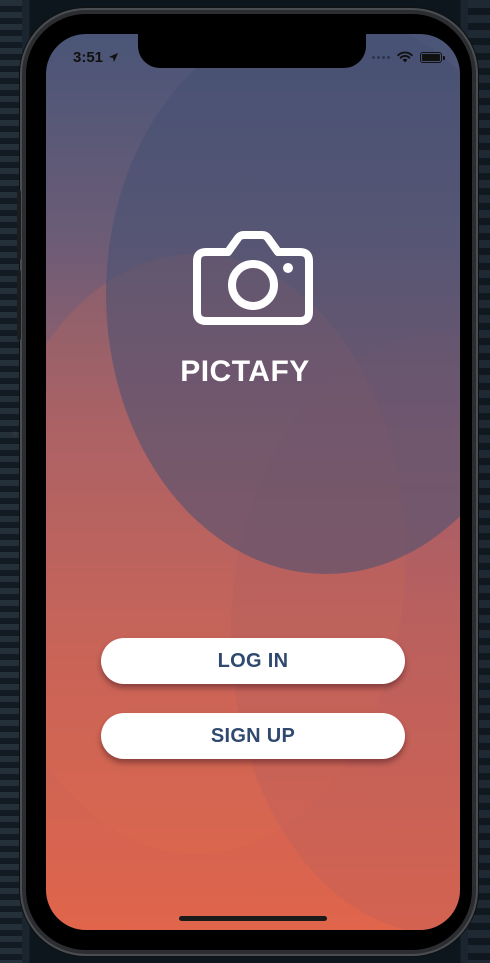  I want to click on wifi-icon, so click(405, 57).